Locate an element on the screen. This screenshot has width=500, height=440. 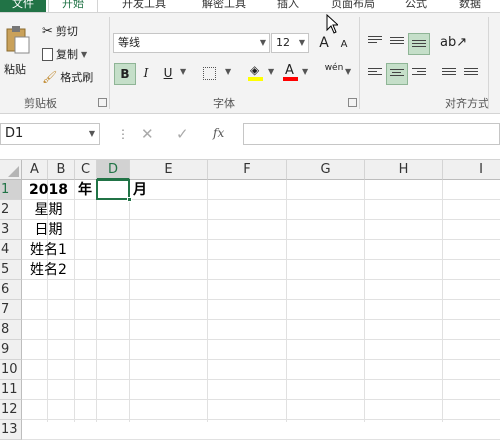
bottom-align-icon is located at coordinates (419, 45).